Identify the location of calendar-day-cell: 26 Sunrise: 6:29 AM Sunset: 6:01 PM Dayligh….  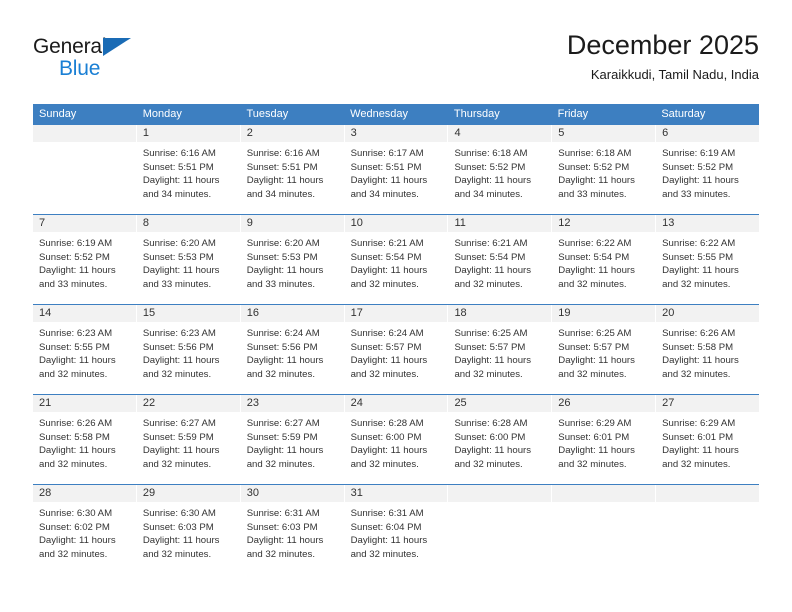
(604, 439).